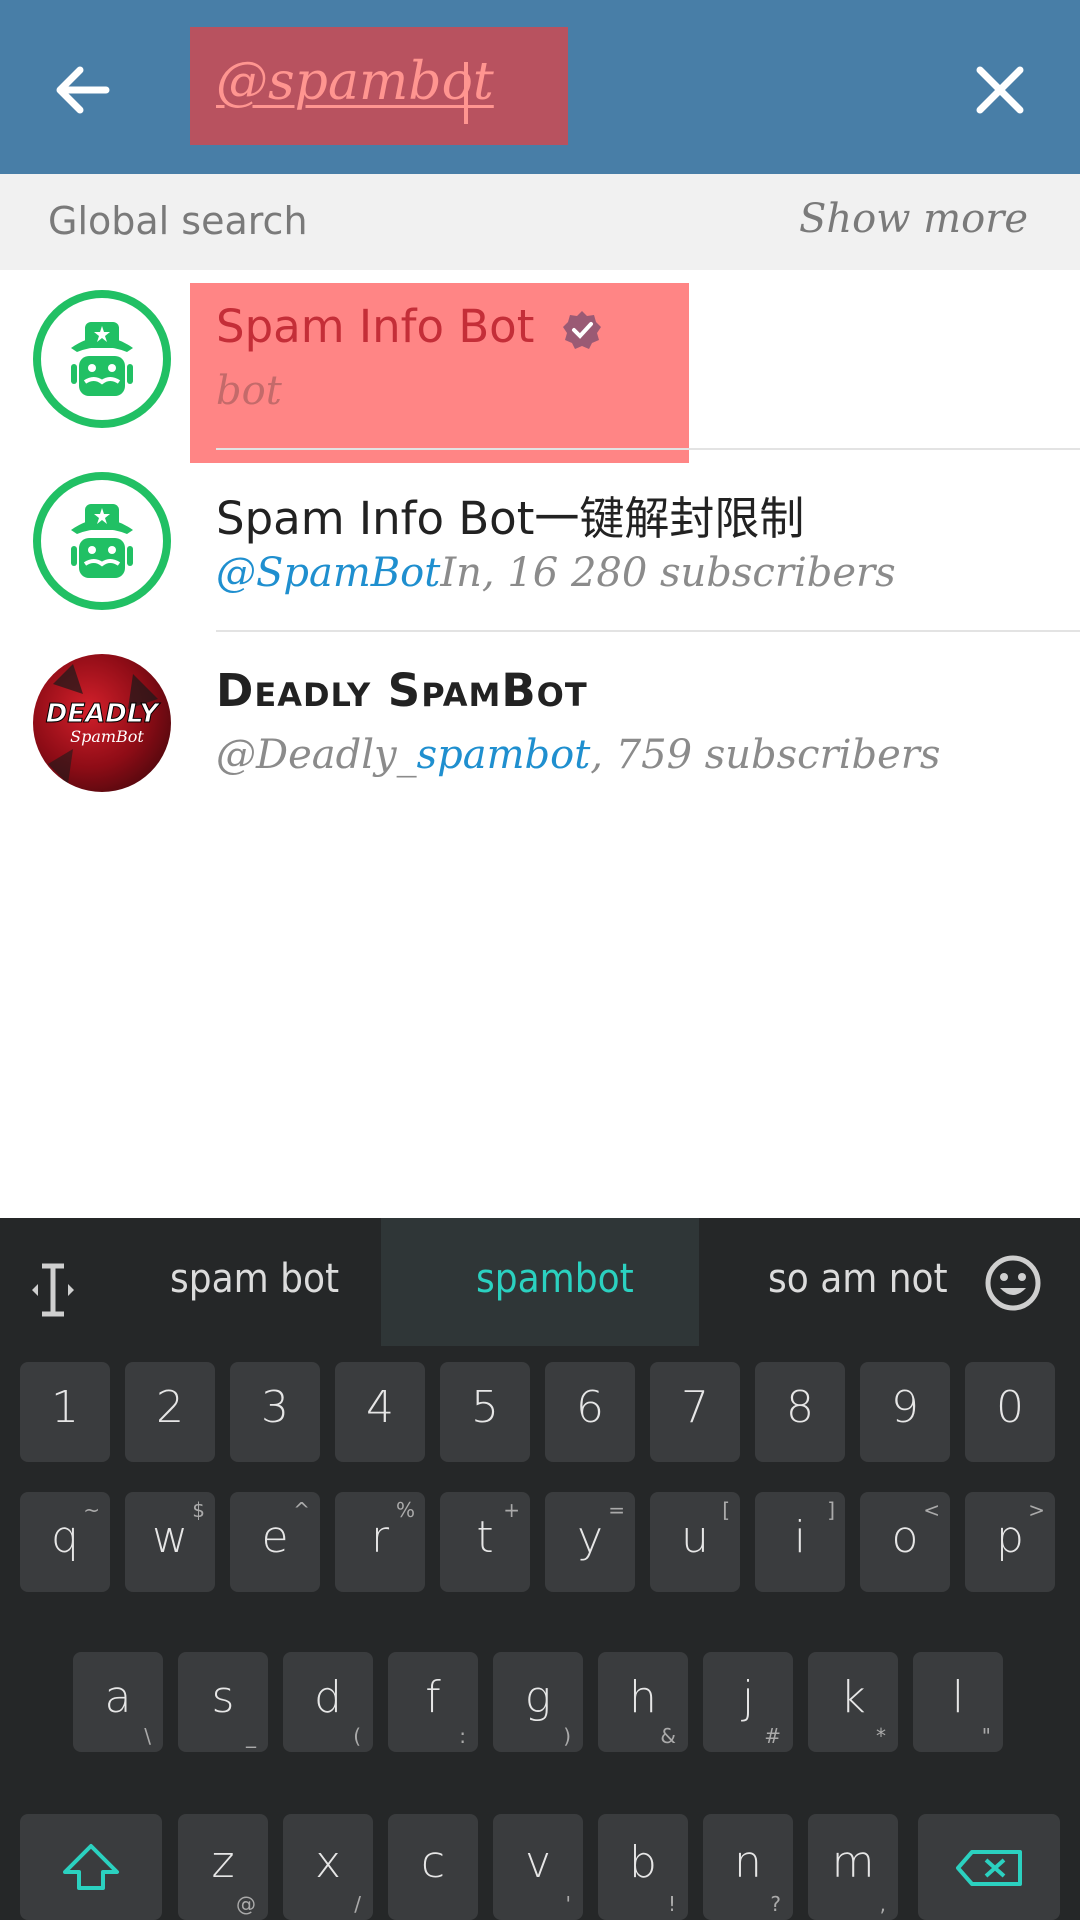  Describe the element at coordinates (275, 1412) in the screenshot. I see `key-3: 3` at that location.